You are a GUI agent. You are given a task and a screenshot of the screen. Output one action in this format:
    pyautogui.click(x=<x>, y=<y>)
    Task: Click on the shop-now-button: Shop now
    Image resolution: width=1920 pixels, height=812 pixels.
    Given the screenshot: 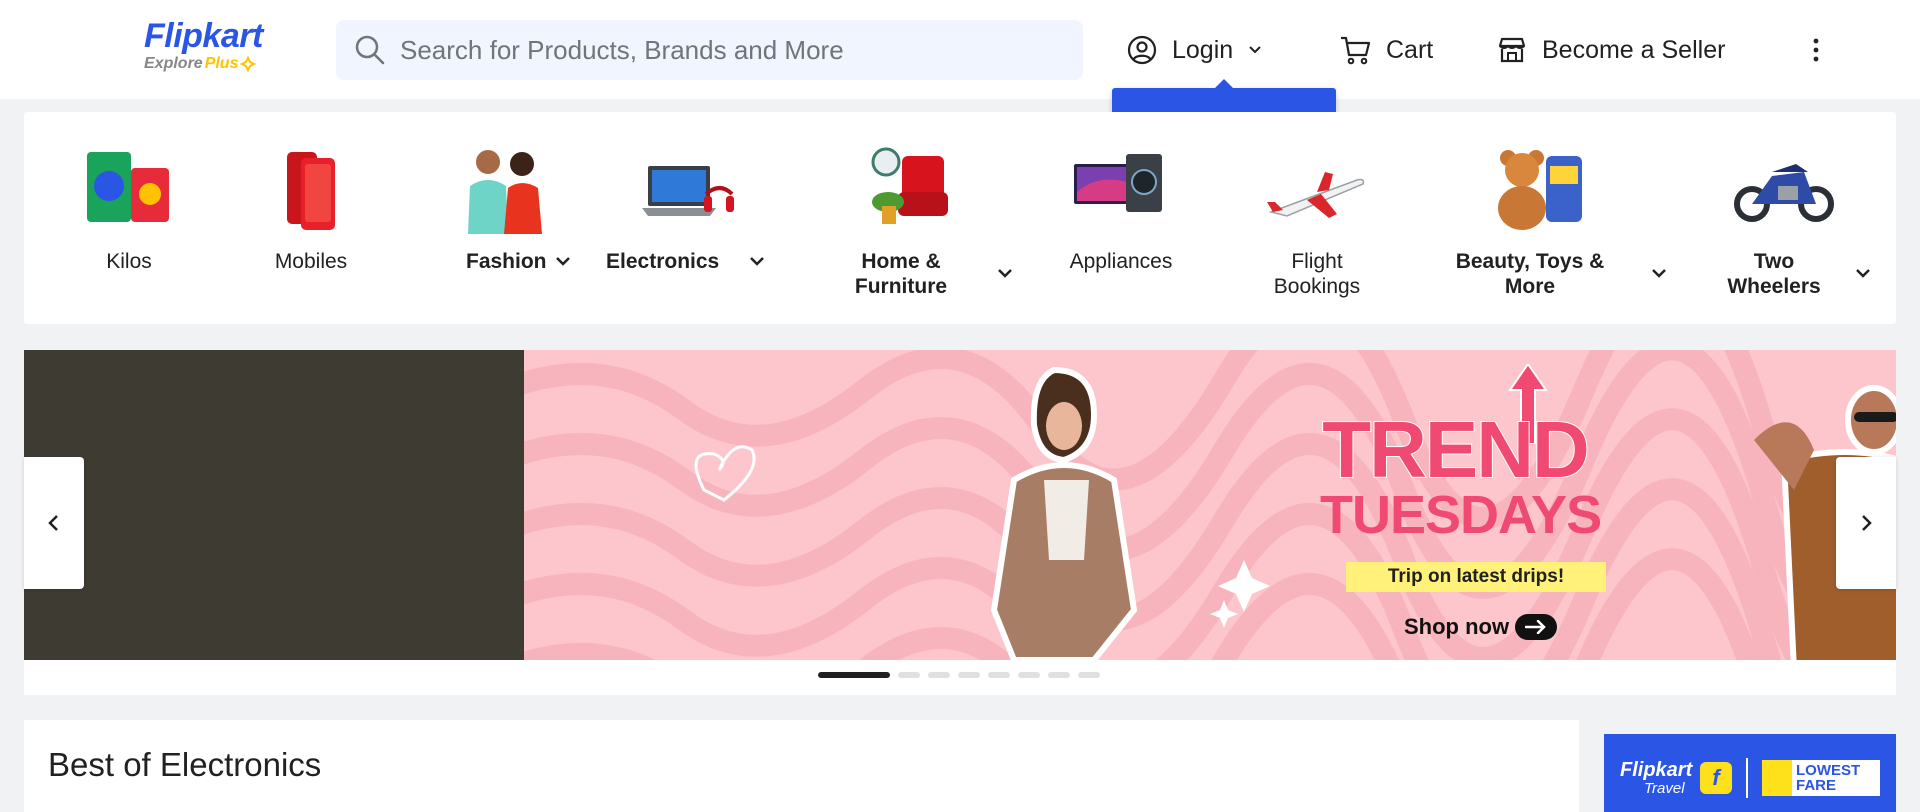 What is the action you would take?
    pyautogui.click(x=1481, y=627)
    